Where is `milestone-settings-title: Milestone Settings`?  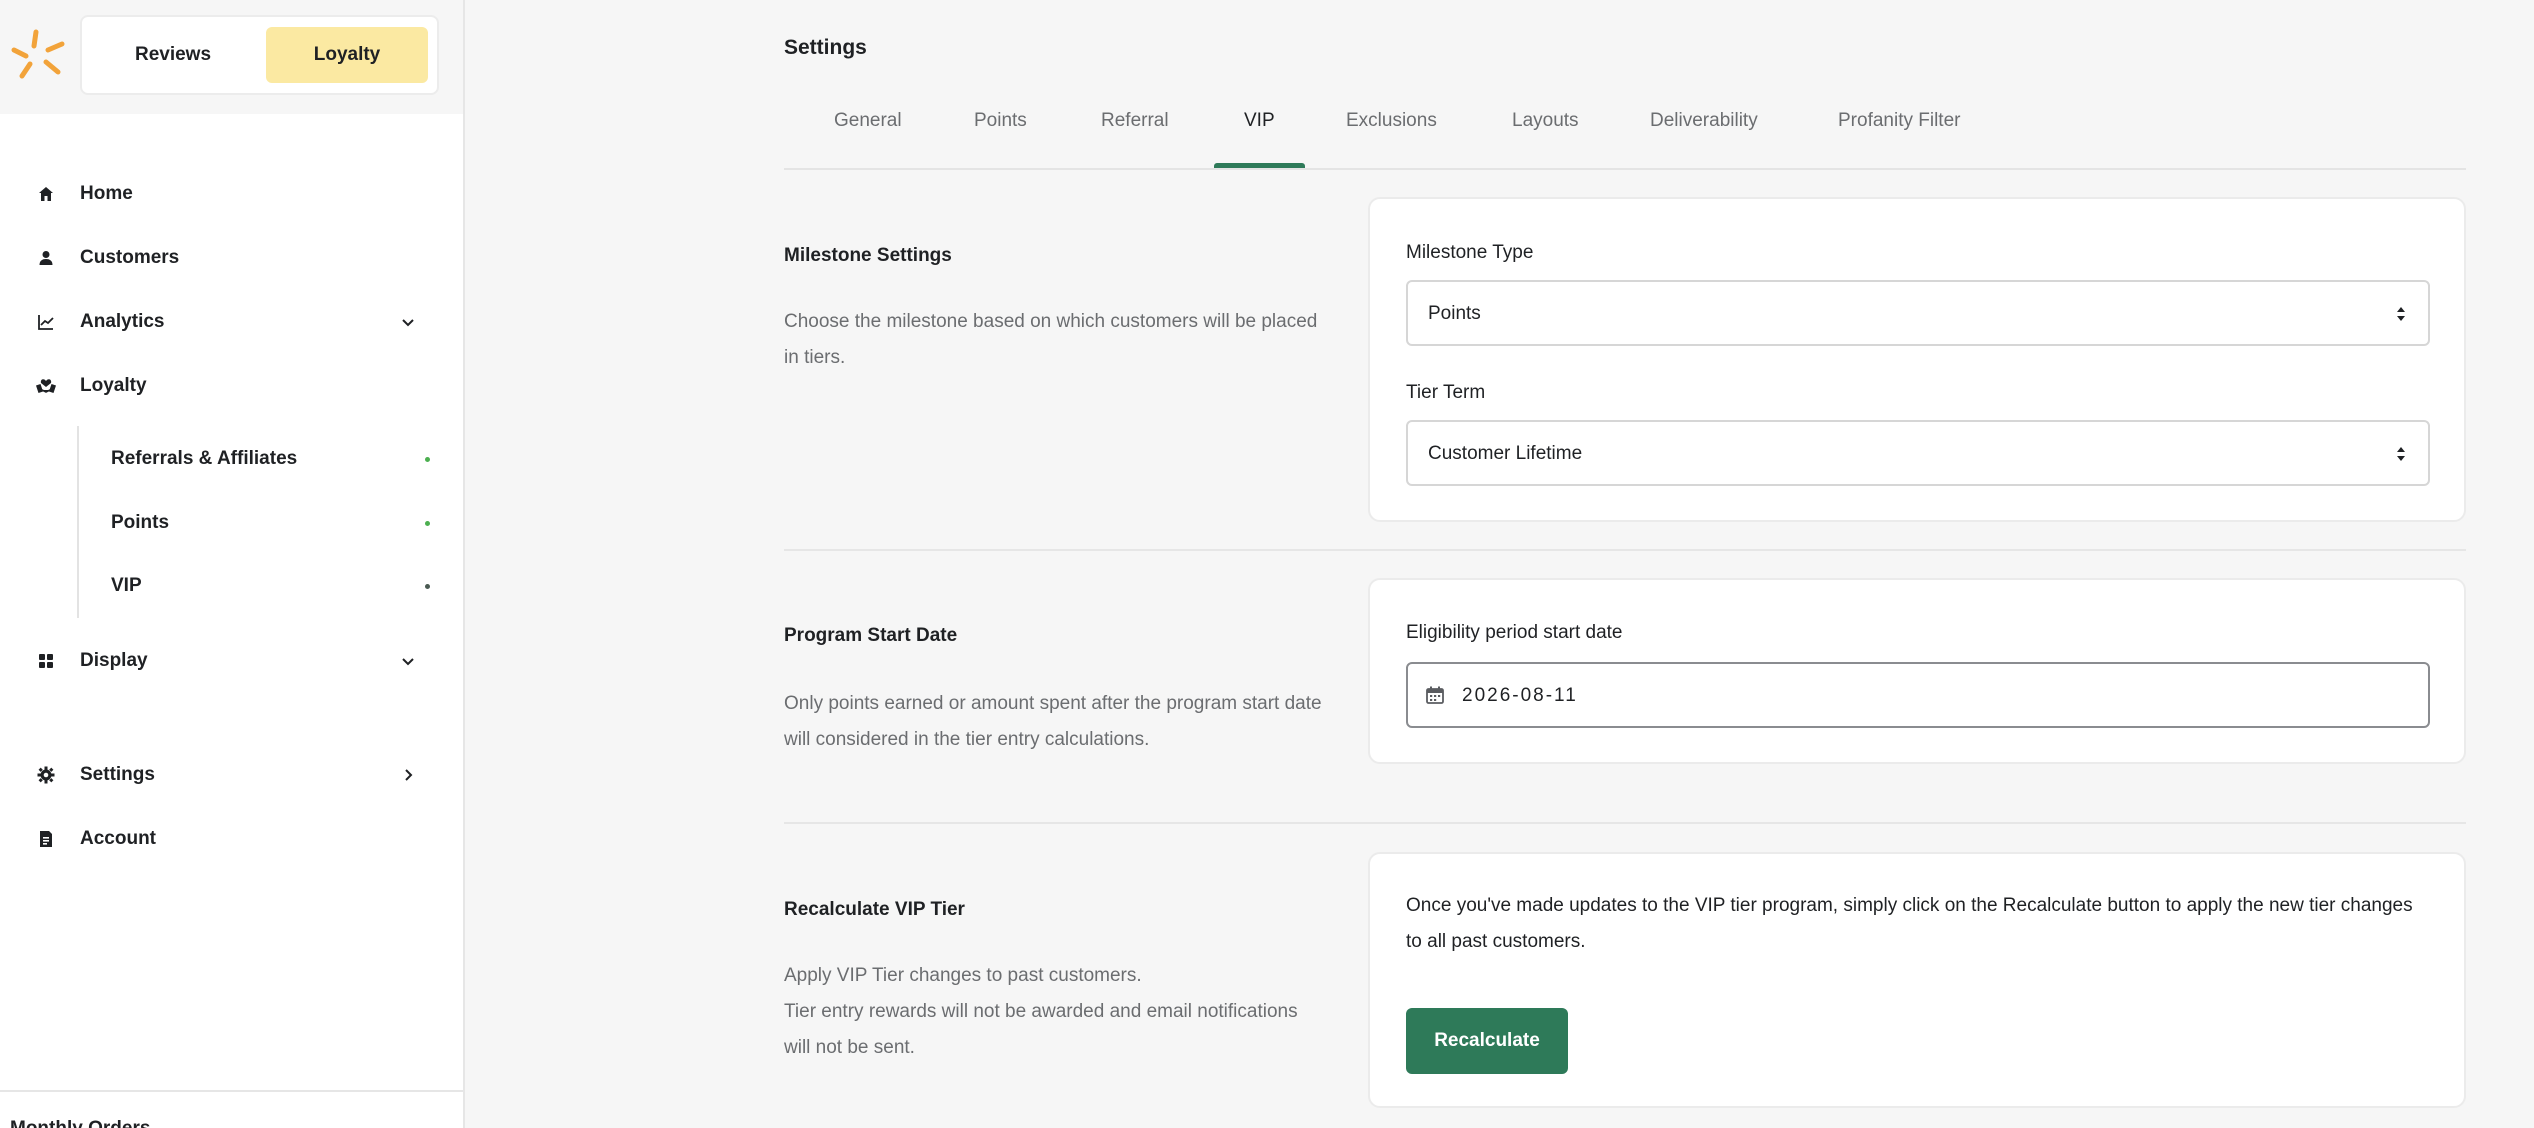 milestone-settings-title: Milestone Settings is located at coordinates (868, 255).